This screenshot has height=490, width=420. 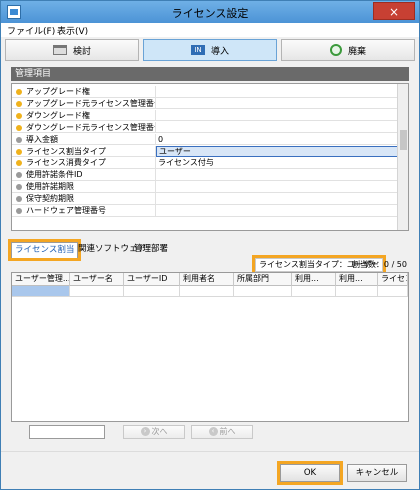 I want to click on discard-button: 廃棄, so click(x=348, y=50).